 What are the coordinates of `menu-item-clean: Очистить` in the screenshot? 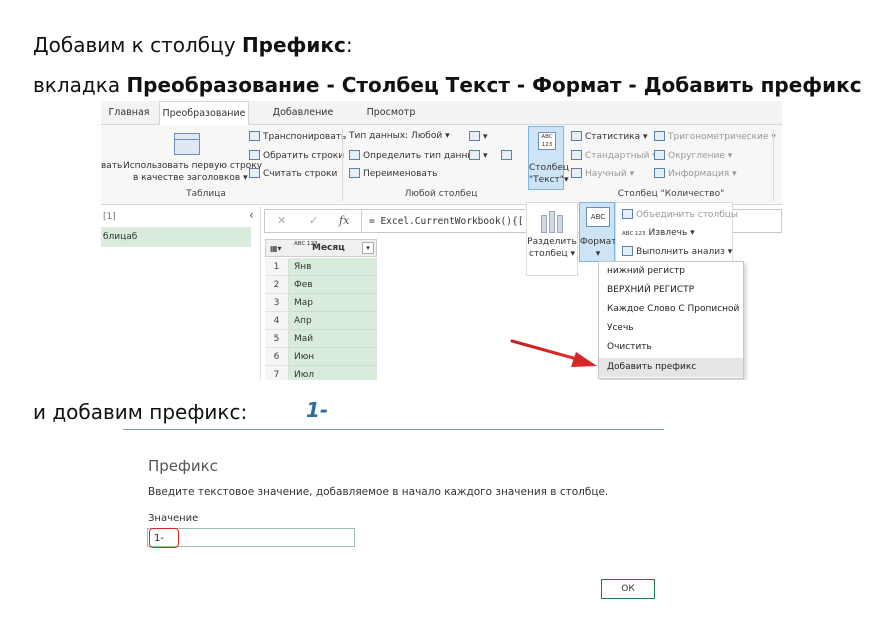 It's located at (671, 347).